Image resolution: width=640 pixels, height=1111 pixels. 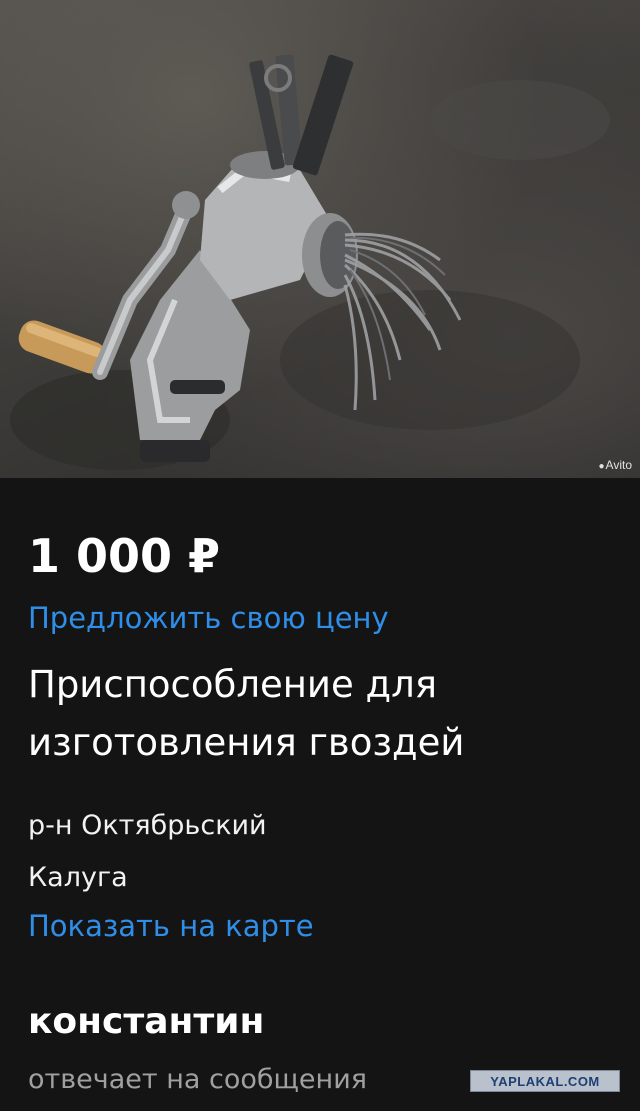 I want to click on seller-status: отвечает на сообщения, so click(x=197, y=1079).